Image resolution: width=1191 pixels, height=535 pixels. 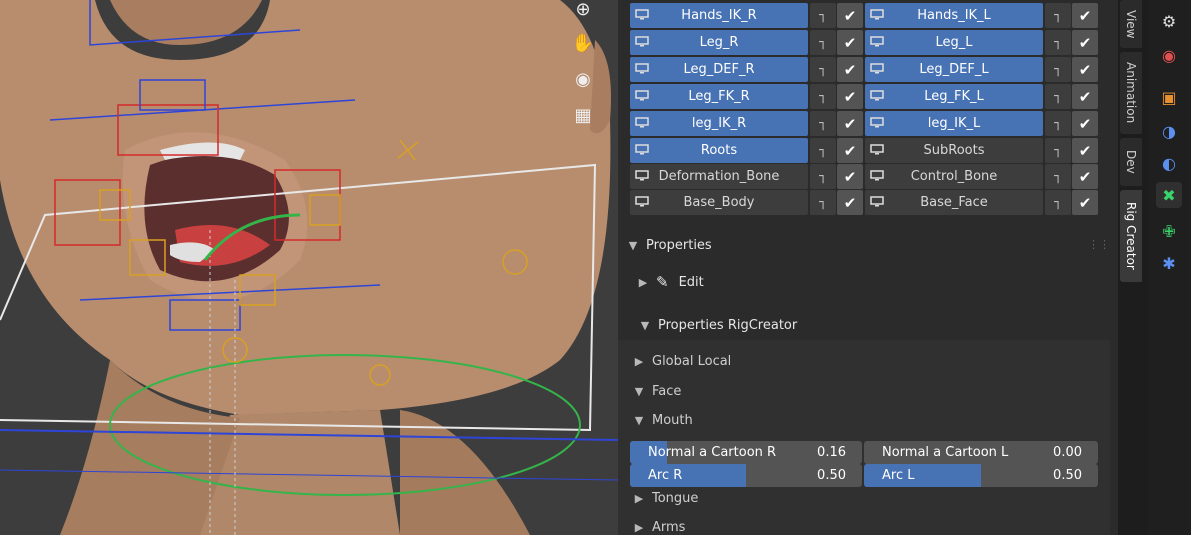 What do you see at coordinates (719, 96) in the screenshot?
I see `bone-collection-name: Leg_FK_R` at bounding box center [719, 96].